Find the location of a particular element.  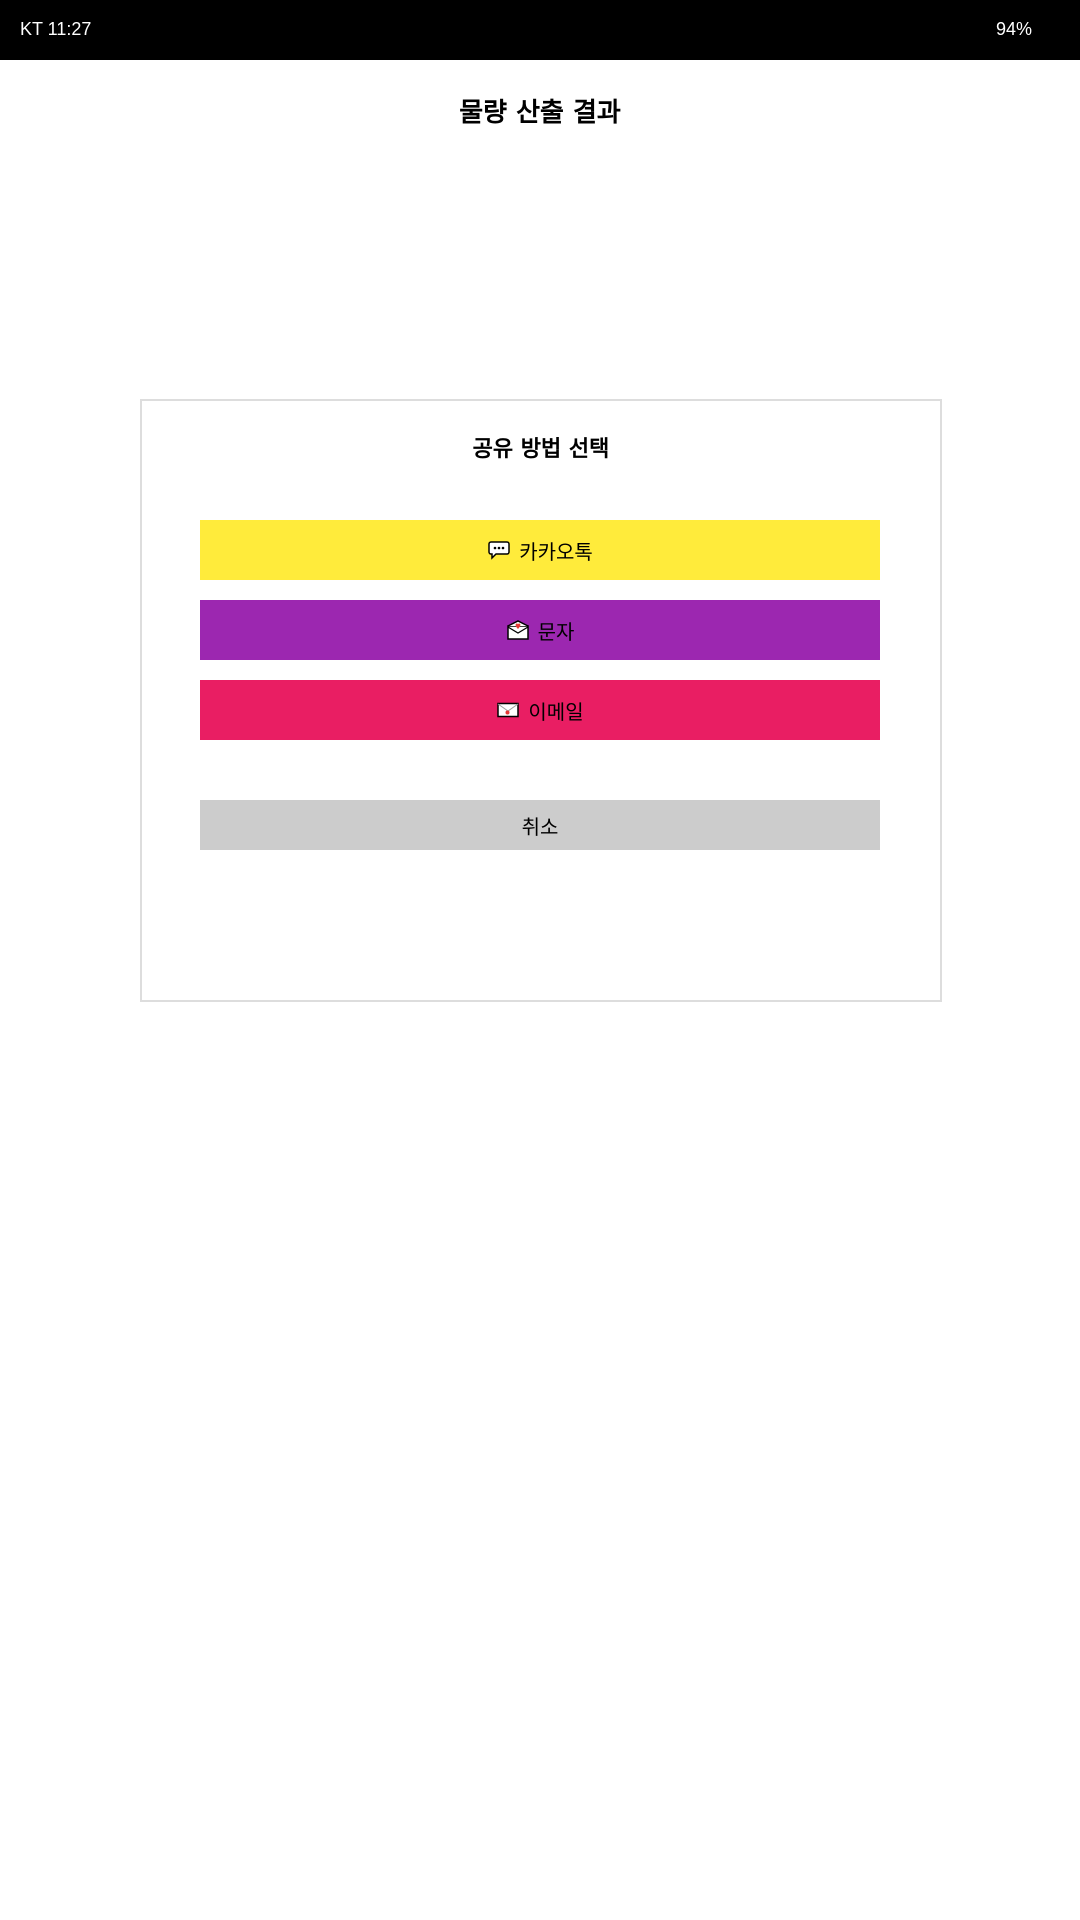

email-share-button: 이메일 is located at coordinates (540, 710).